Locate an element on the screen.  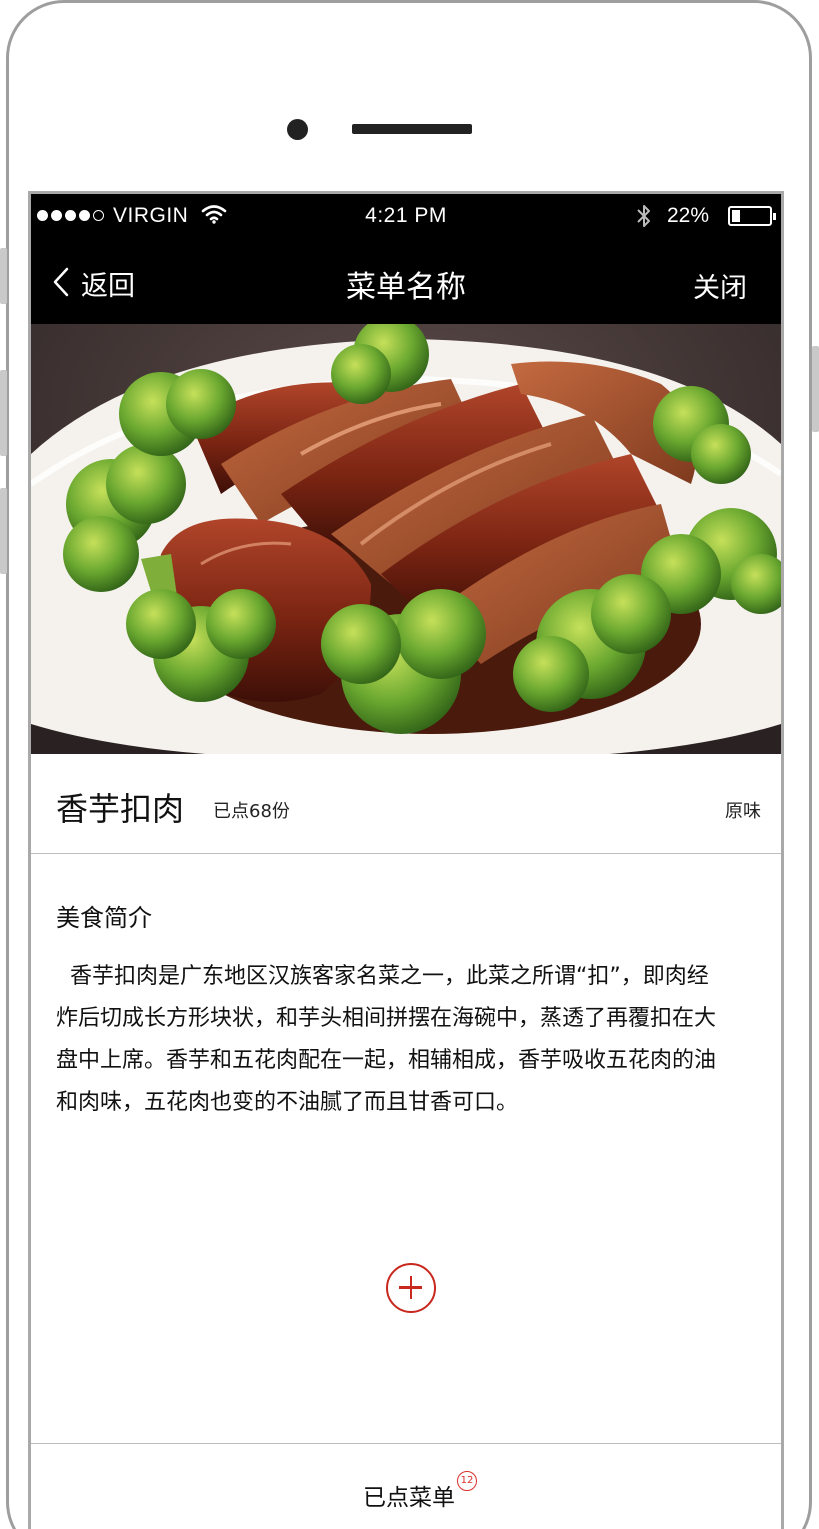
battery-icon is located at coordinates (752, 216).